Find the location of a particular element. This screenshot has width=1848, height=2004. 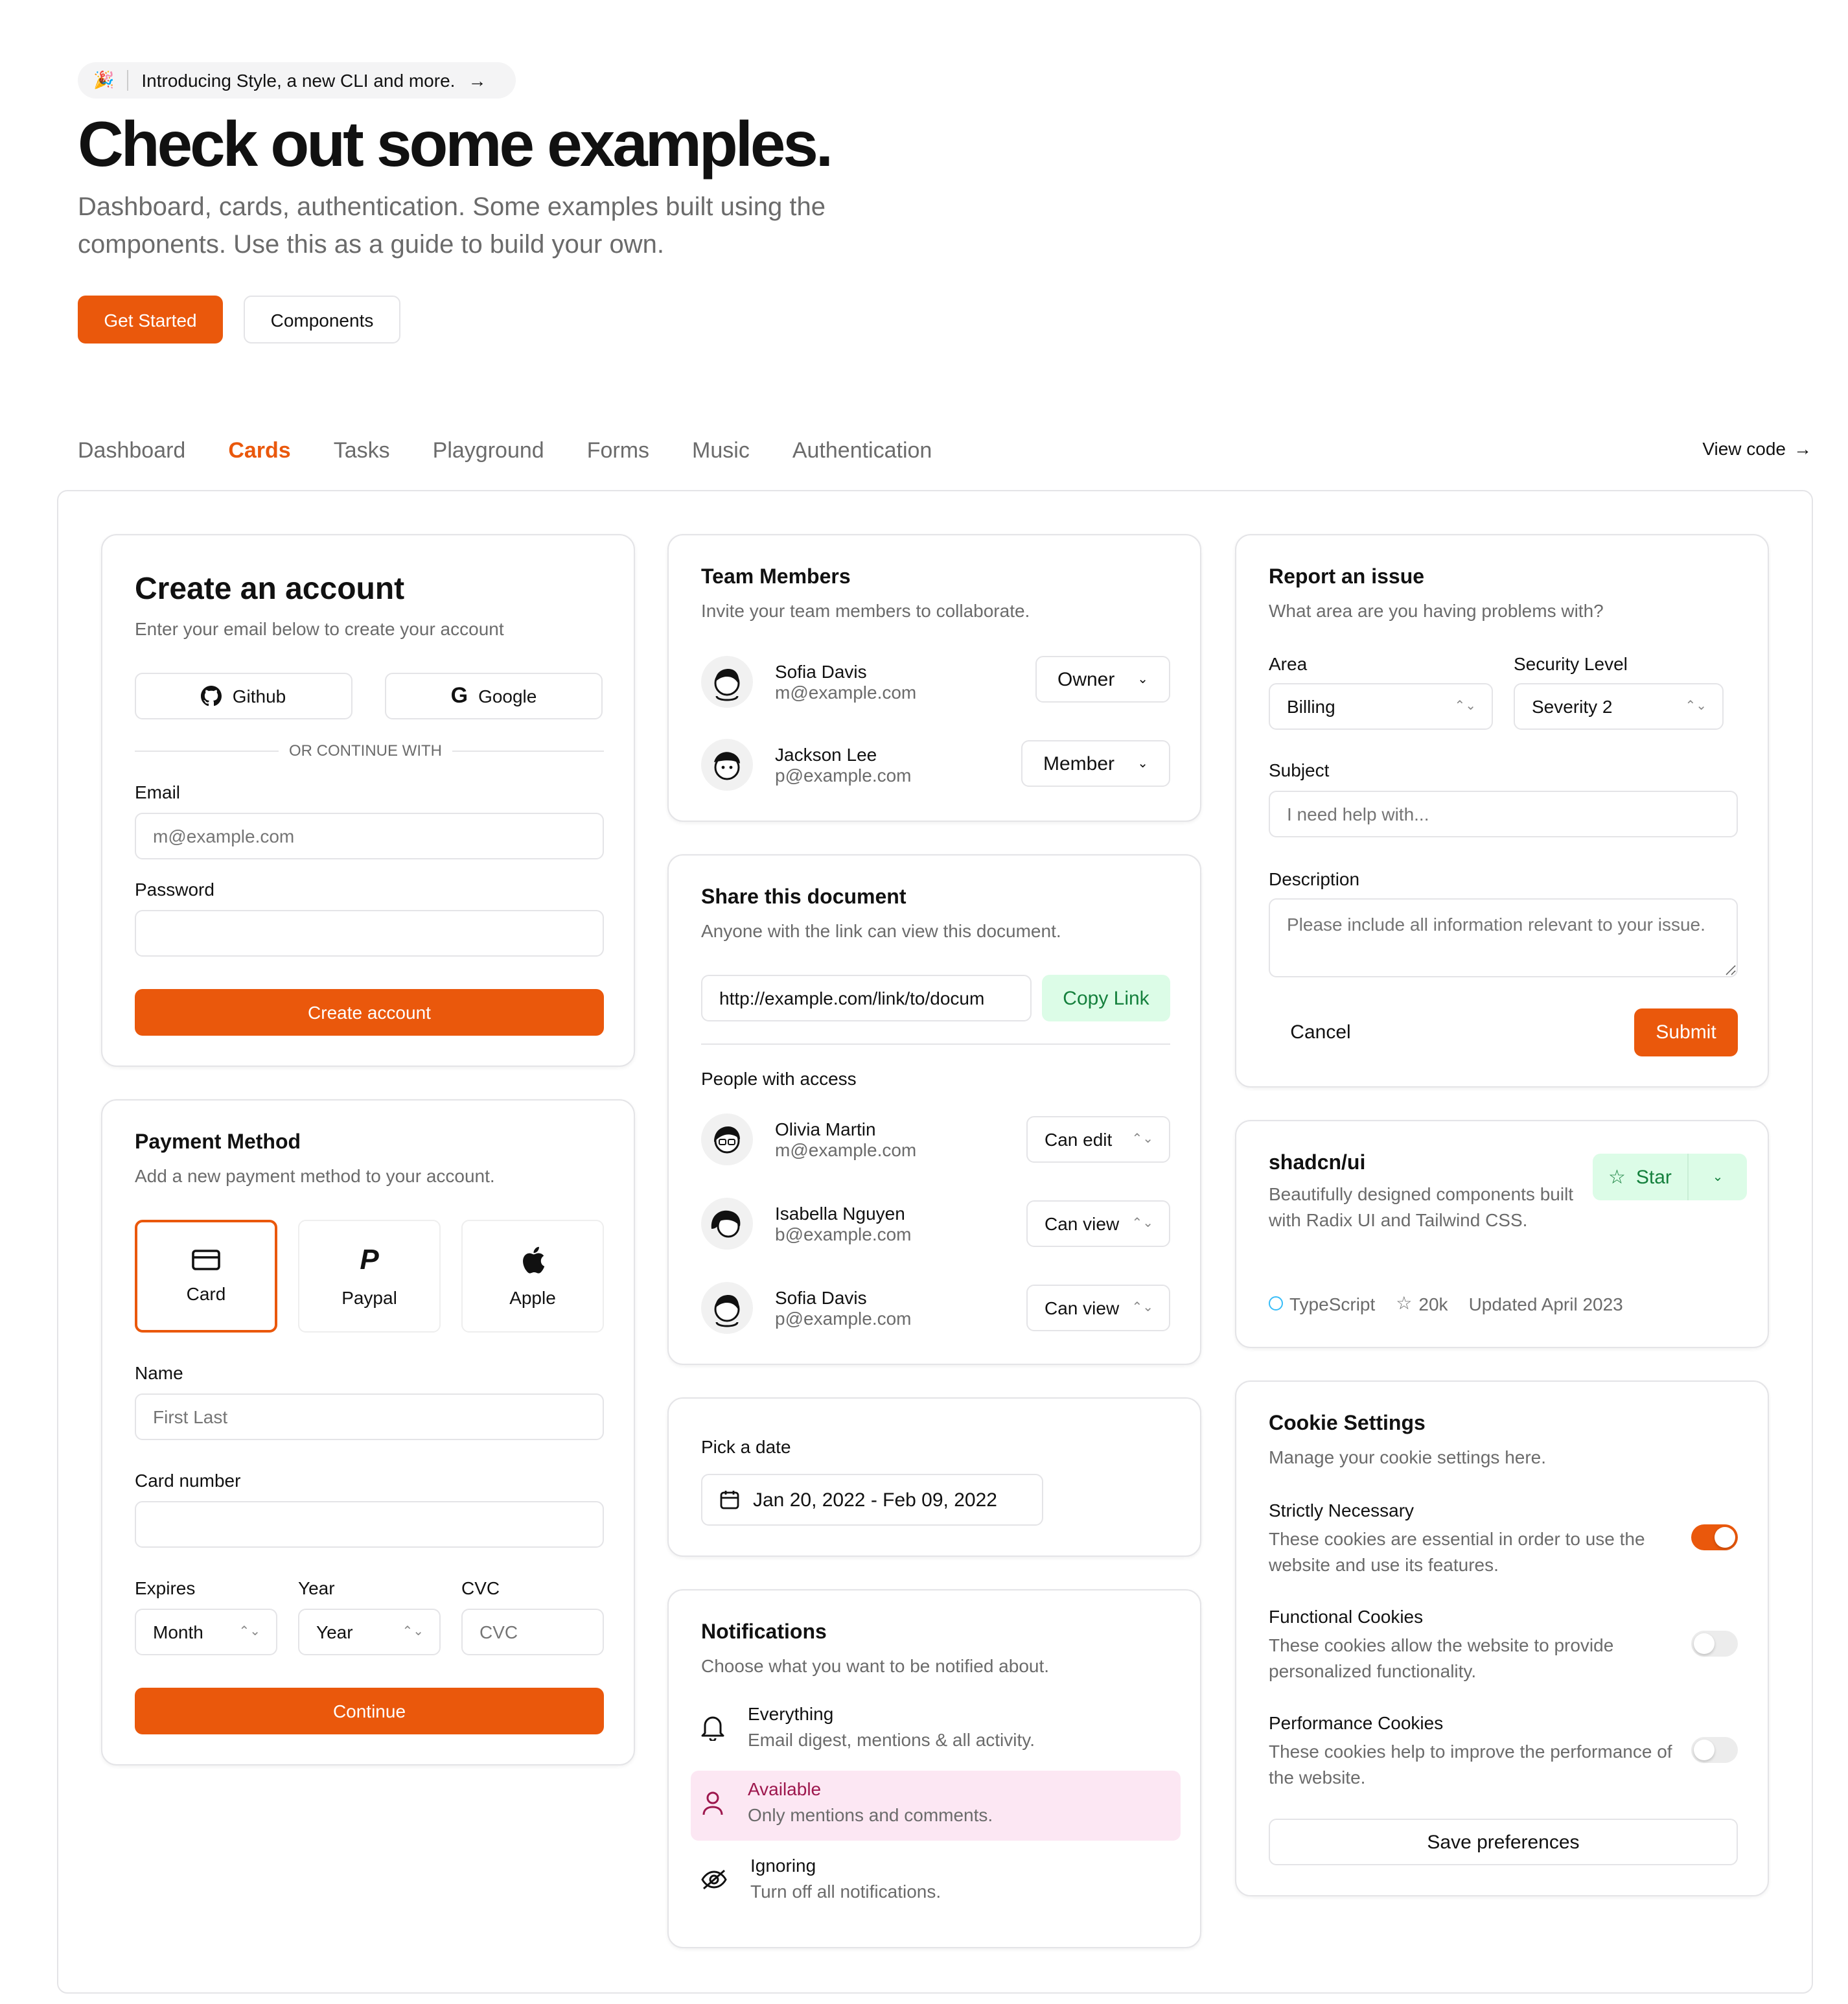

language-badge: TypeScript is located at coordinates (1322, 1303).